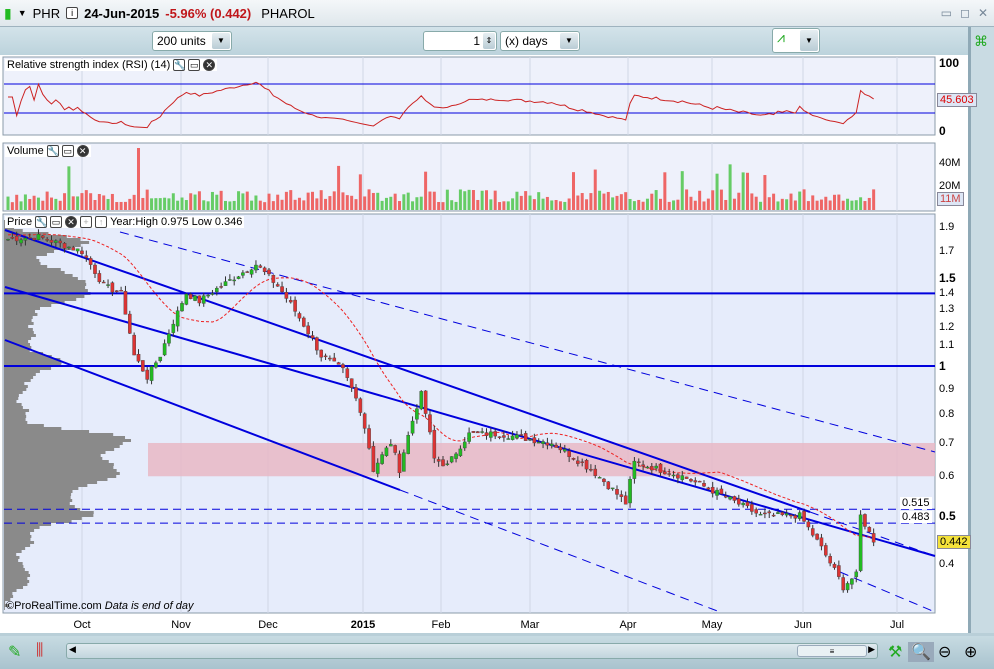 The height and width of the screenshot is (669, 994). What do you see at coordinates (192, 41) in the screenshot?
I see `units-select: 200 units ▼` at bounding box center [192, 41].